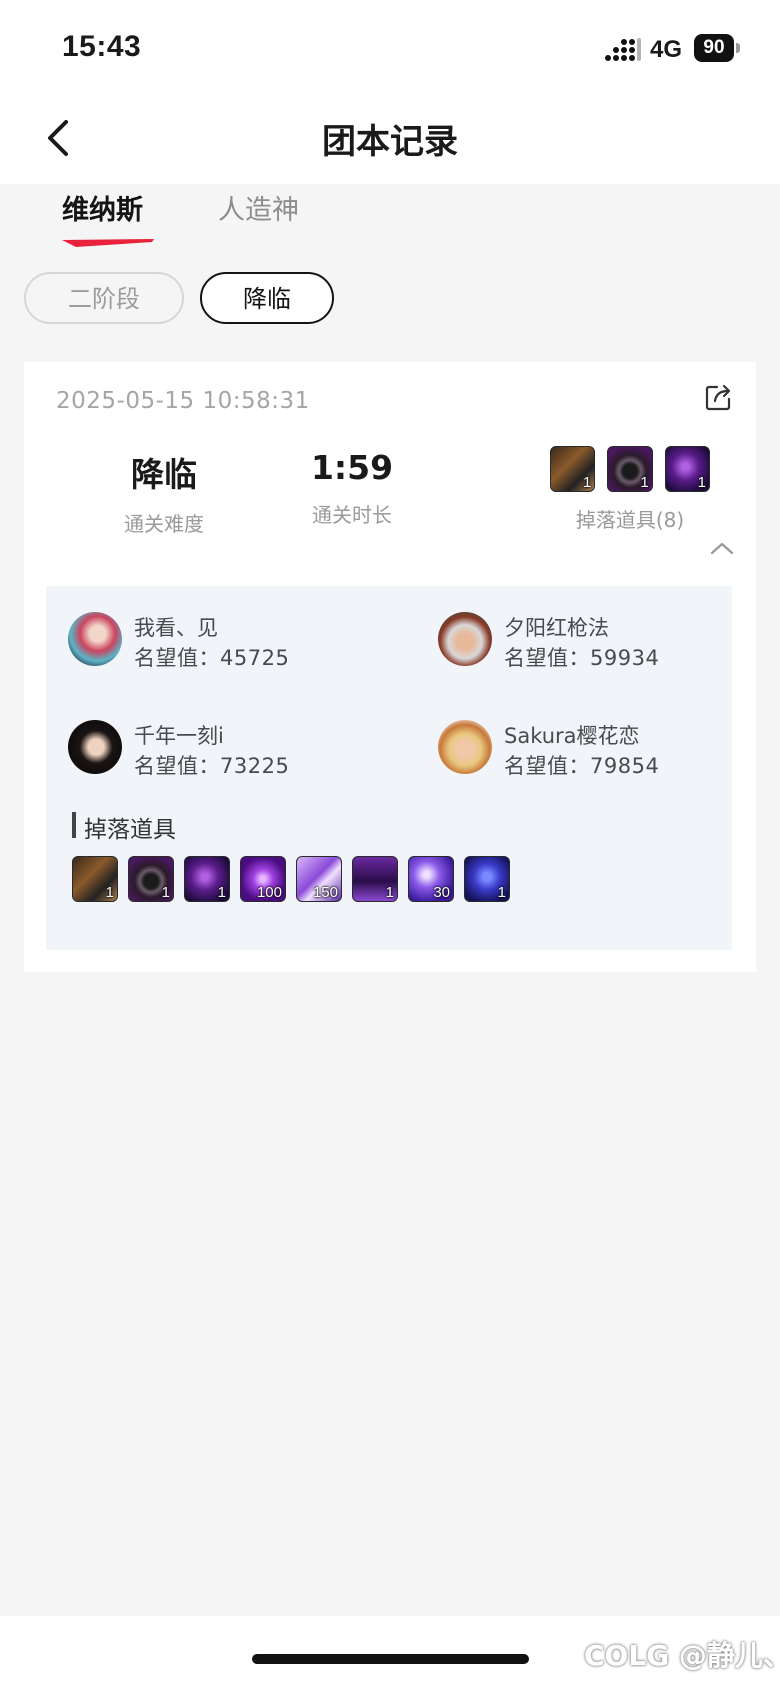 The width and height of the screenshot is (780, 1688). Describe the element at coordinates (666, 49) in the screenshot. I see `network-type: 4G` at that location.